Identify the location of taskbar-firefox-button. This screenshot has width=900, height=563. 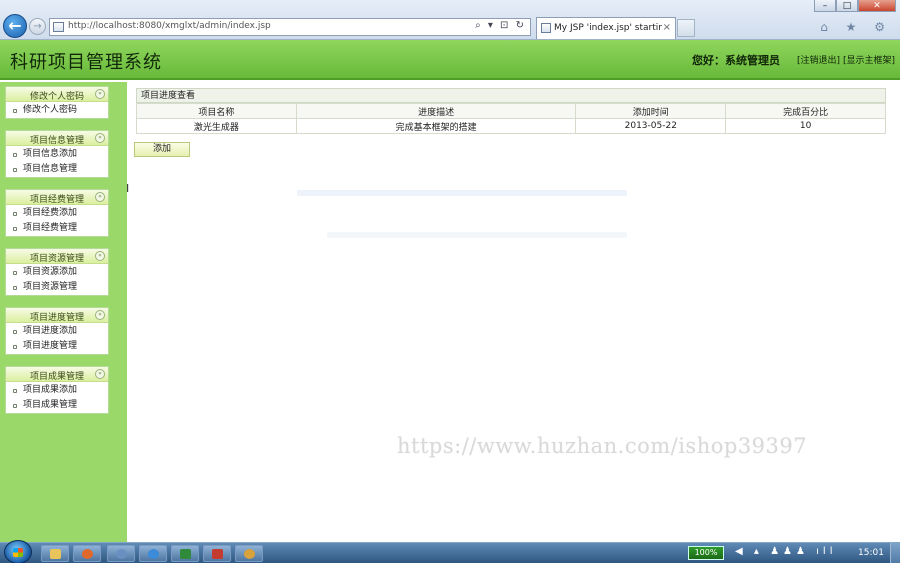
(87, 553).